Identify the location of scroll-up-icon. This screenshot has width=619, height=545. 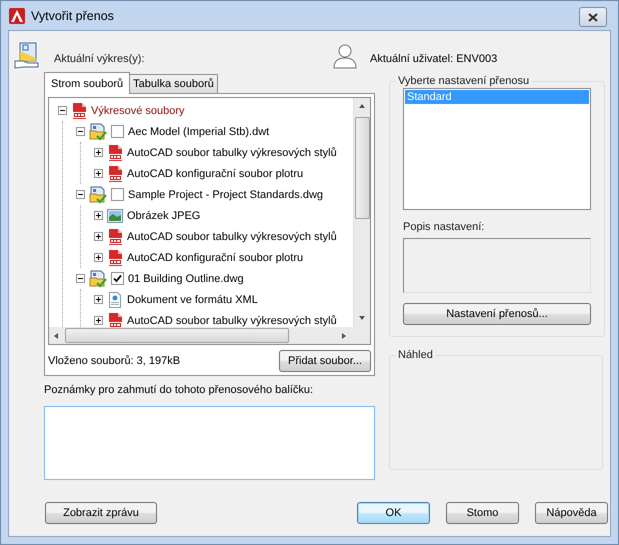
(362, 106).